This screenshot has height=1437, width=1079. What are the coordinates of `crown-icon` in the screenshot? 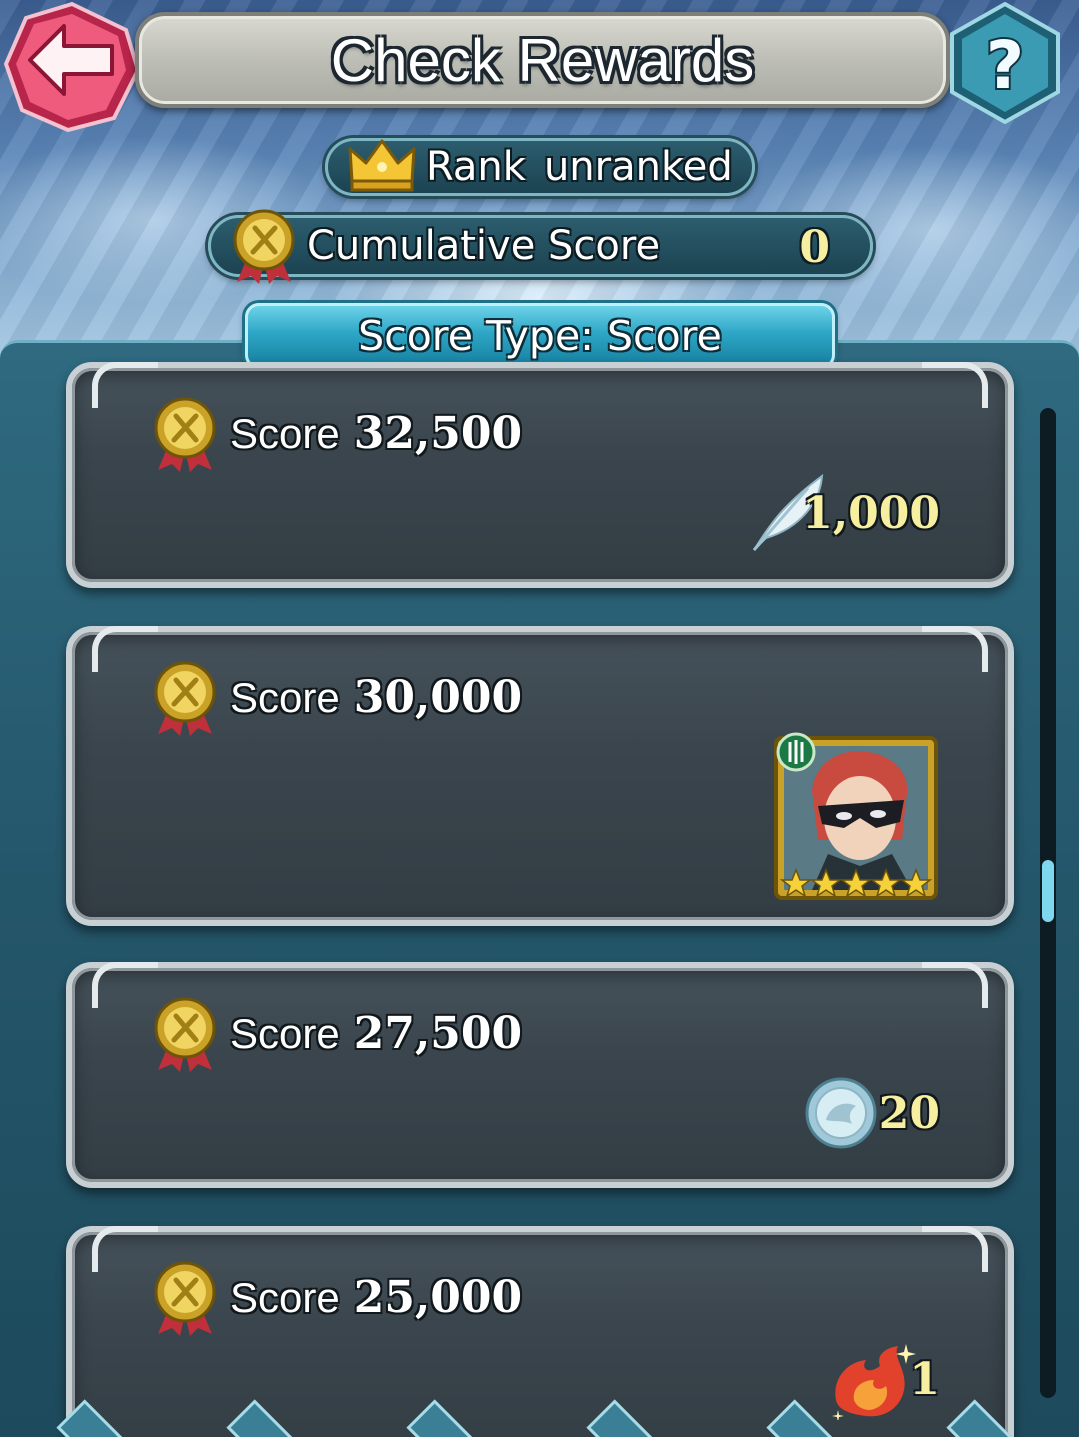 It's located at (382, 165).